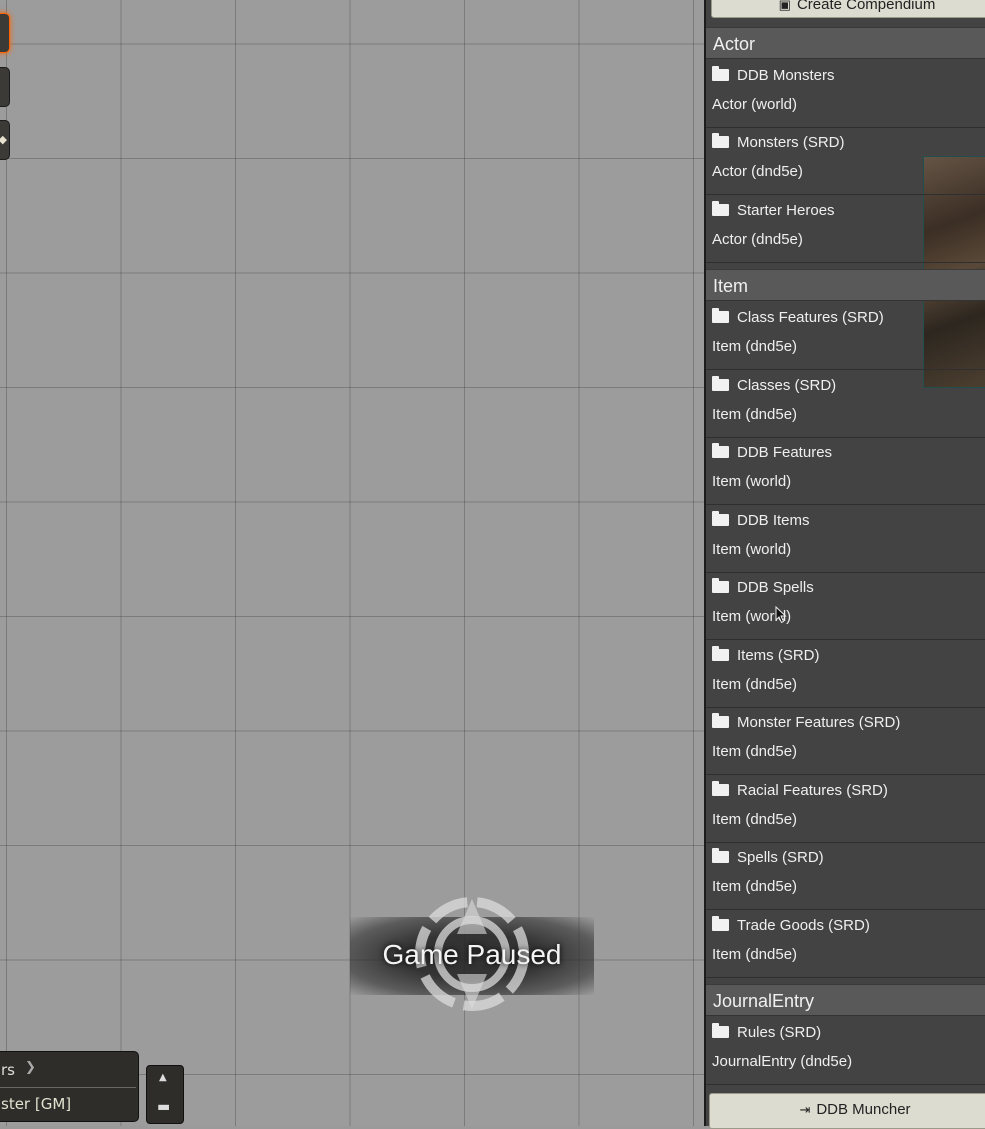  What do you see at coordinates (845, 336) in the screenshot?
I see `compendium-pack: Class Features (SRD) Item (dnd5e)` at bounding box center [845, 336].